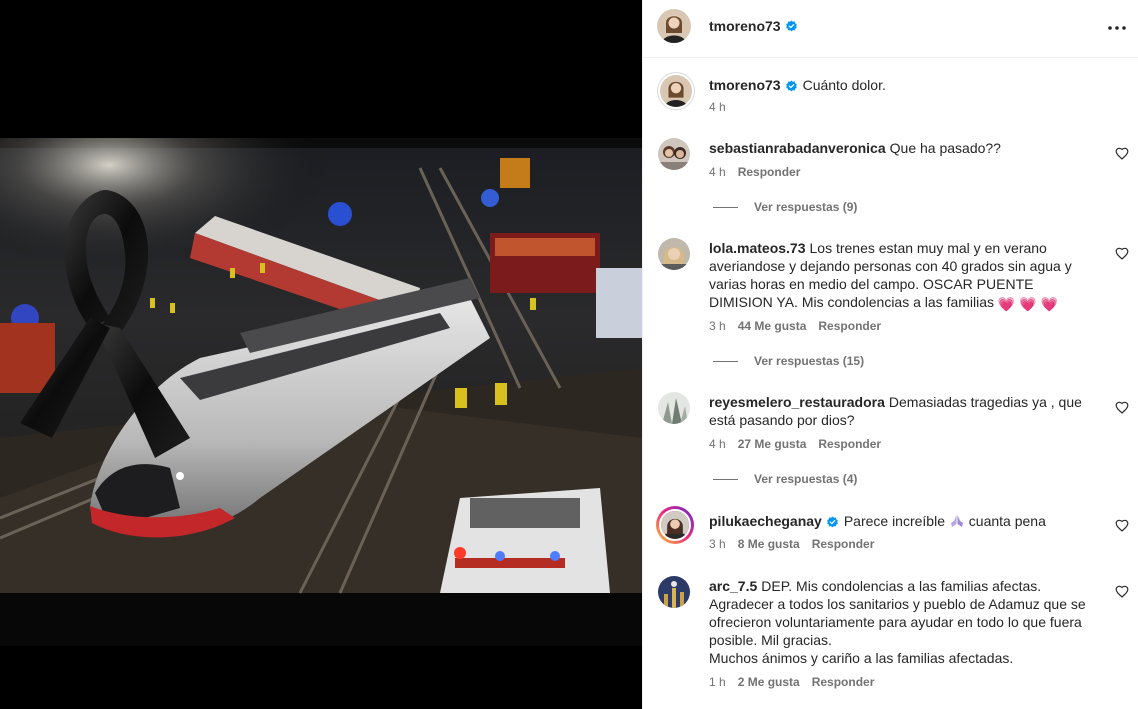 The height and width of the screenshot is (709, 1138). I want to click on author-username: tmoreno73, so click(745, 26).